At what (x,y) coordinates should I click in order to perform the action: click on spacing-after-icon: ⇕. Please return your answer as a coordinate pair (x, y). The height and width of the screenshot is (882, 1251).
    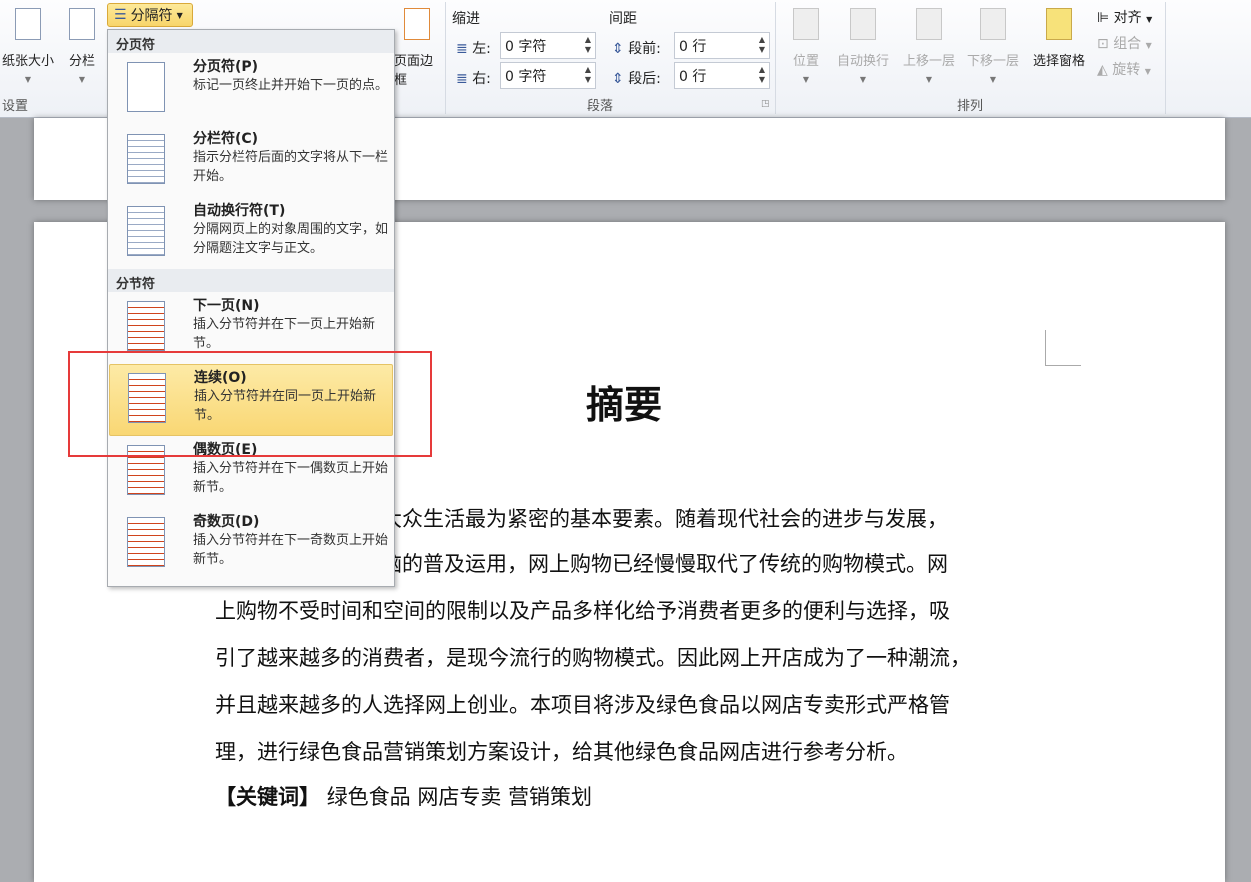
    Looking at the image, I should click on (618, 79).